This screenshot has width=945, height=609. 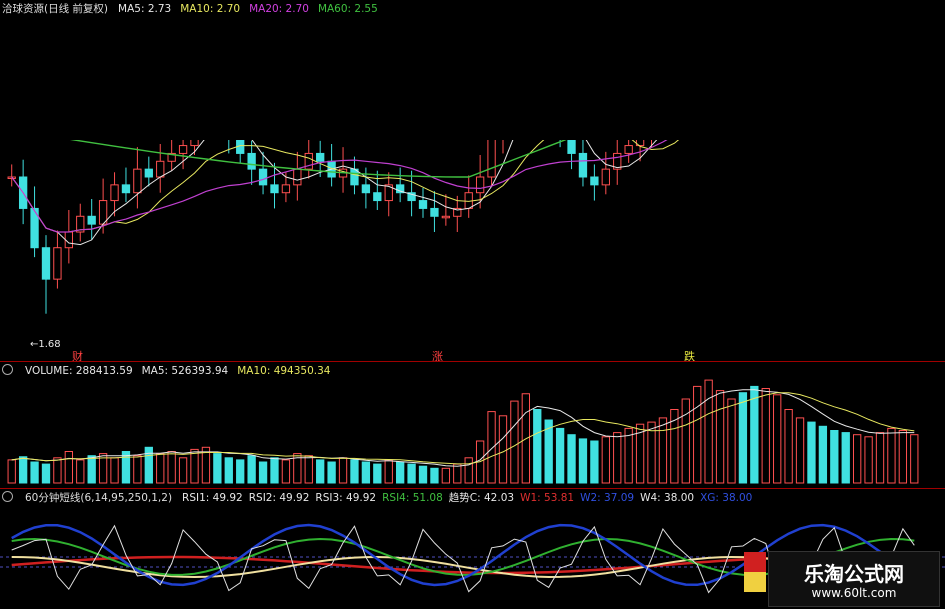 What do you see at coordinates (854, 579) in the screenshot?
I see `watermark: 乐淘公式网 www.60lt.com` at bounding box center [854, 579].